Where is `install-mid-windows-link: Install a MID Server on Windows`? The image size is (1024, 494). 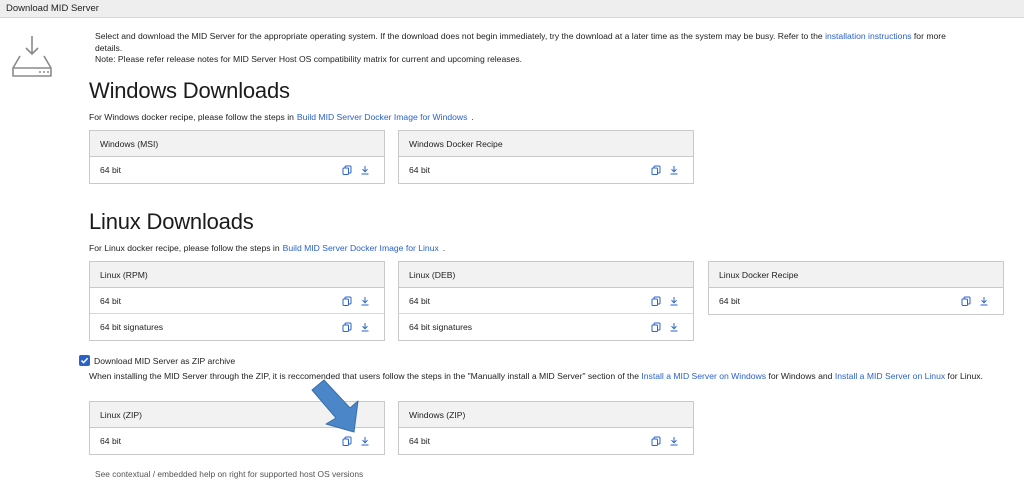 install-mid-windows-link: Install a MID Server on Windows is located at coordinates (703, 376).